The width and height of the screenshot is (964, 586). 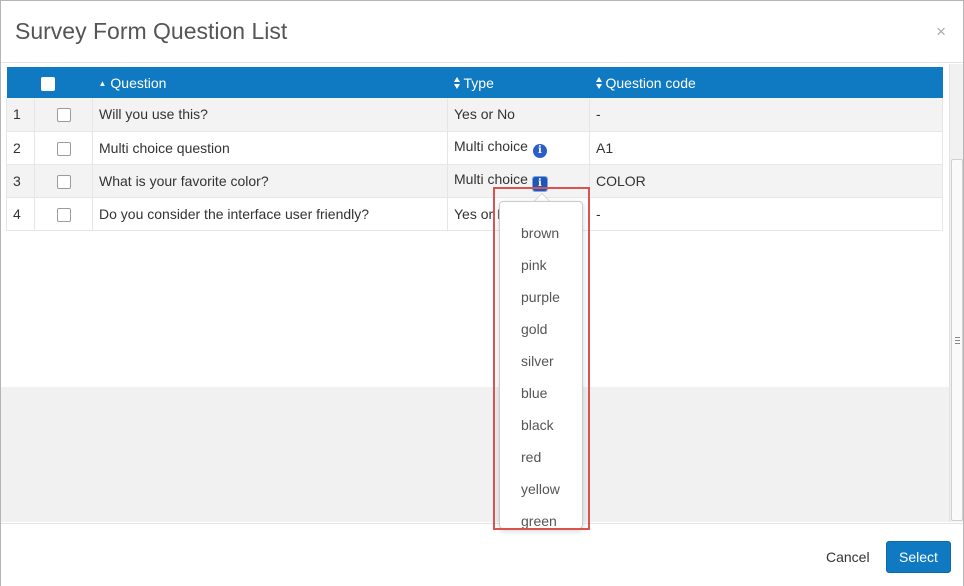 I want to click on vertical-scrollbar, so click(x=956, y=293).